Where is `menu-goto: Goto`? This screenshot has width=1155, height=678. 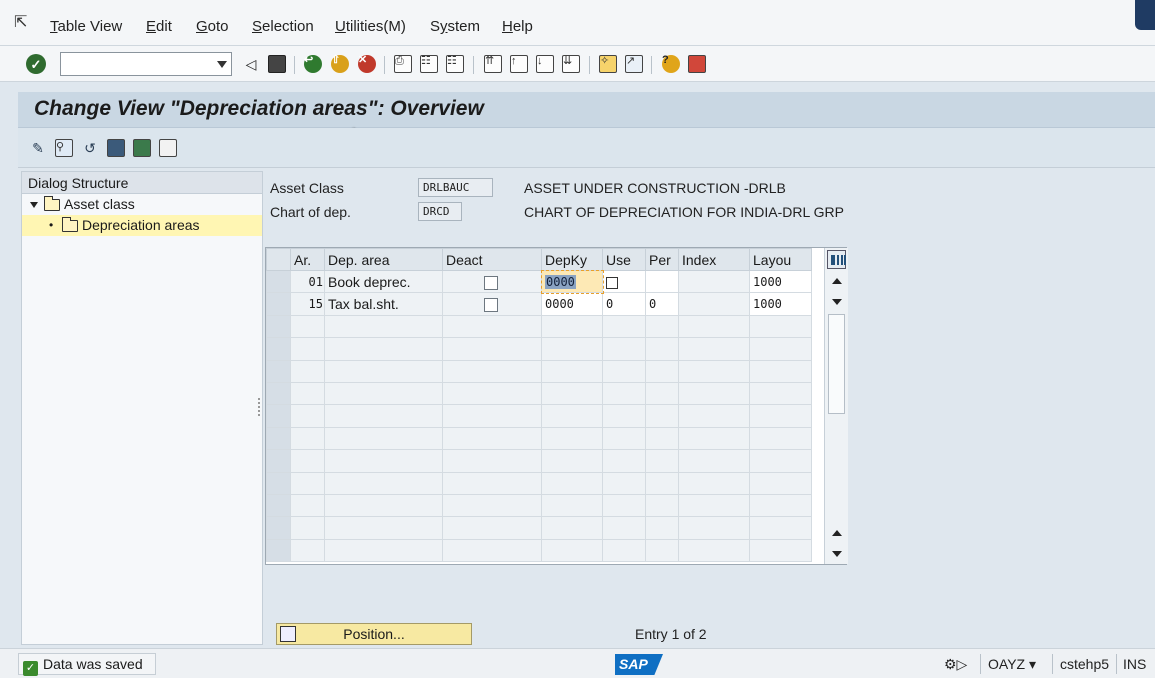 menu-goto: Goto is located at coordinates (212, 26).